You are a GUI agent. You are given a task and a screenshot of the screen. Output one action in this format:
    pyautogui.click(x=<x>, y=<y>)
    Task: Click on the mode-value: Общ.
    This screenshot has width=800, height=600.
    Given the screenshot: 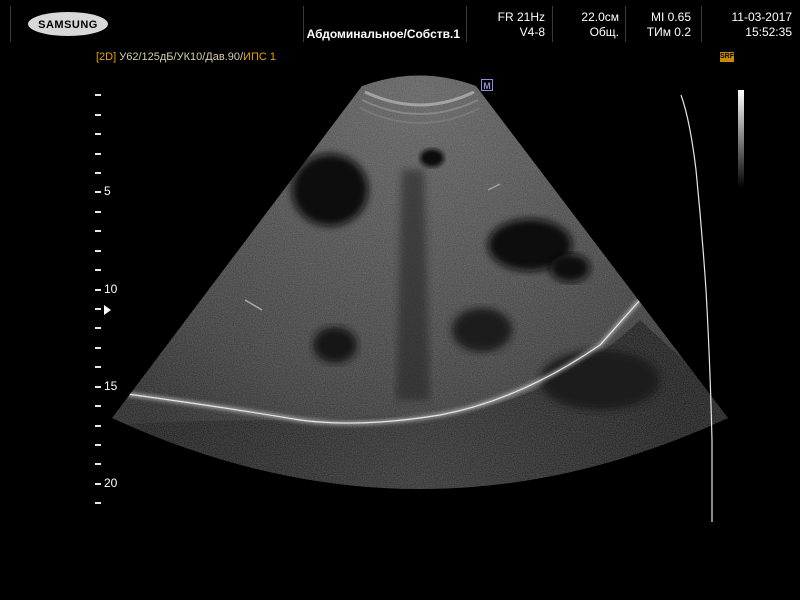 What is the action you would take?
    pyautogui.click(x=604, y=32)
    